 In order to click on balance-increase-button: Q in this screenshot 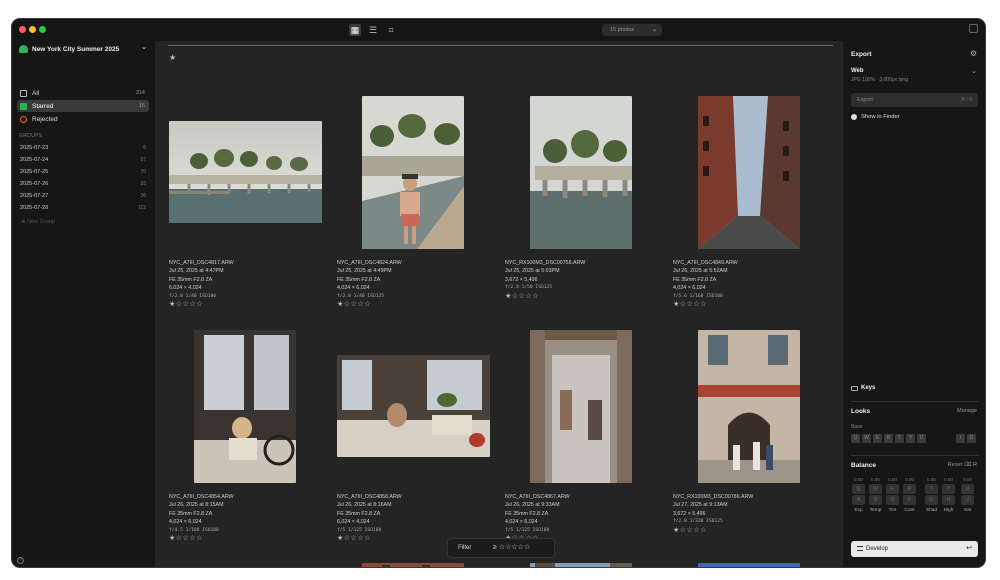, I will do `click(858, 489)`.